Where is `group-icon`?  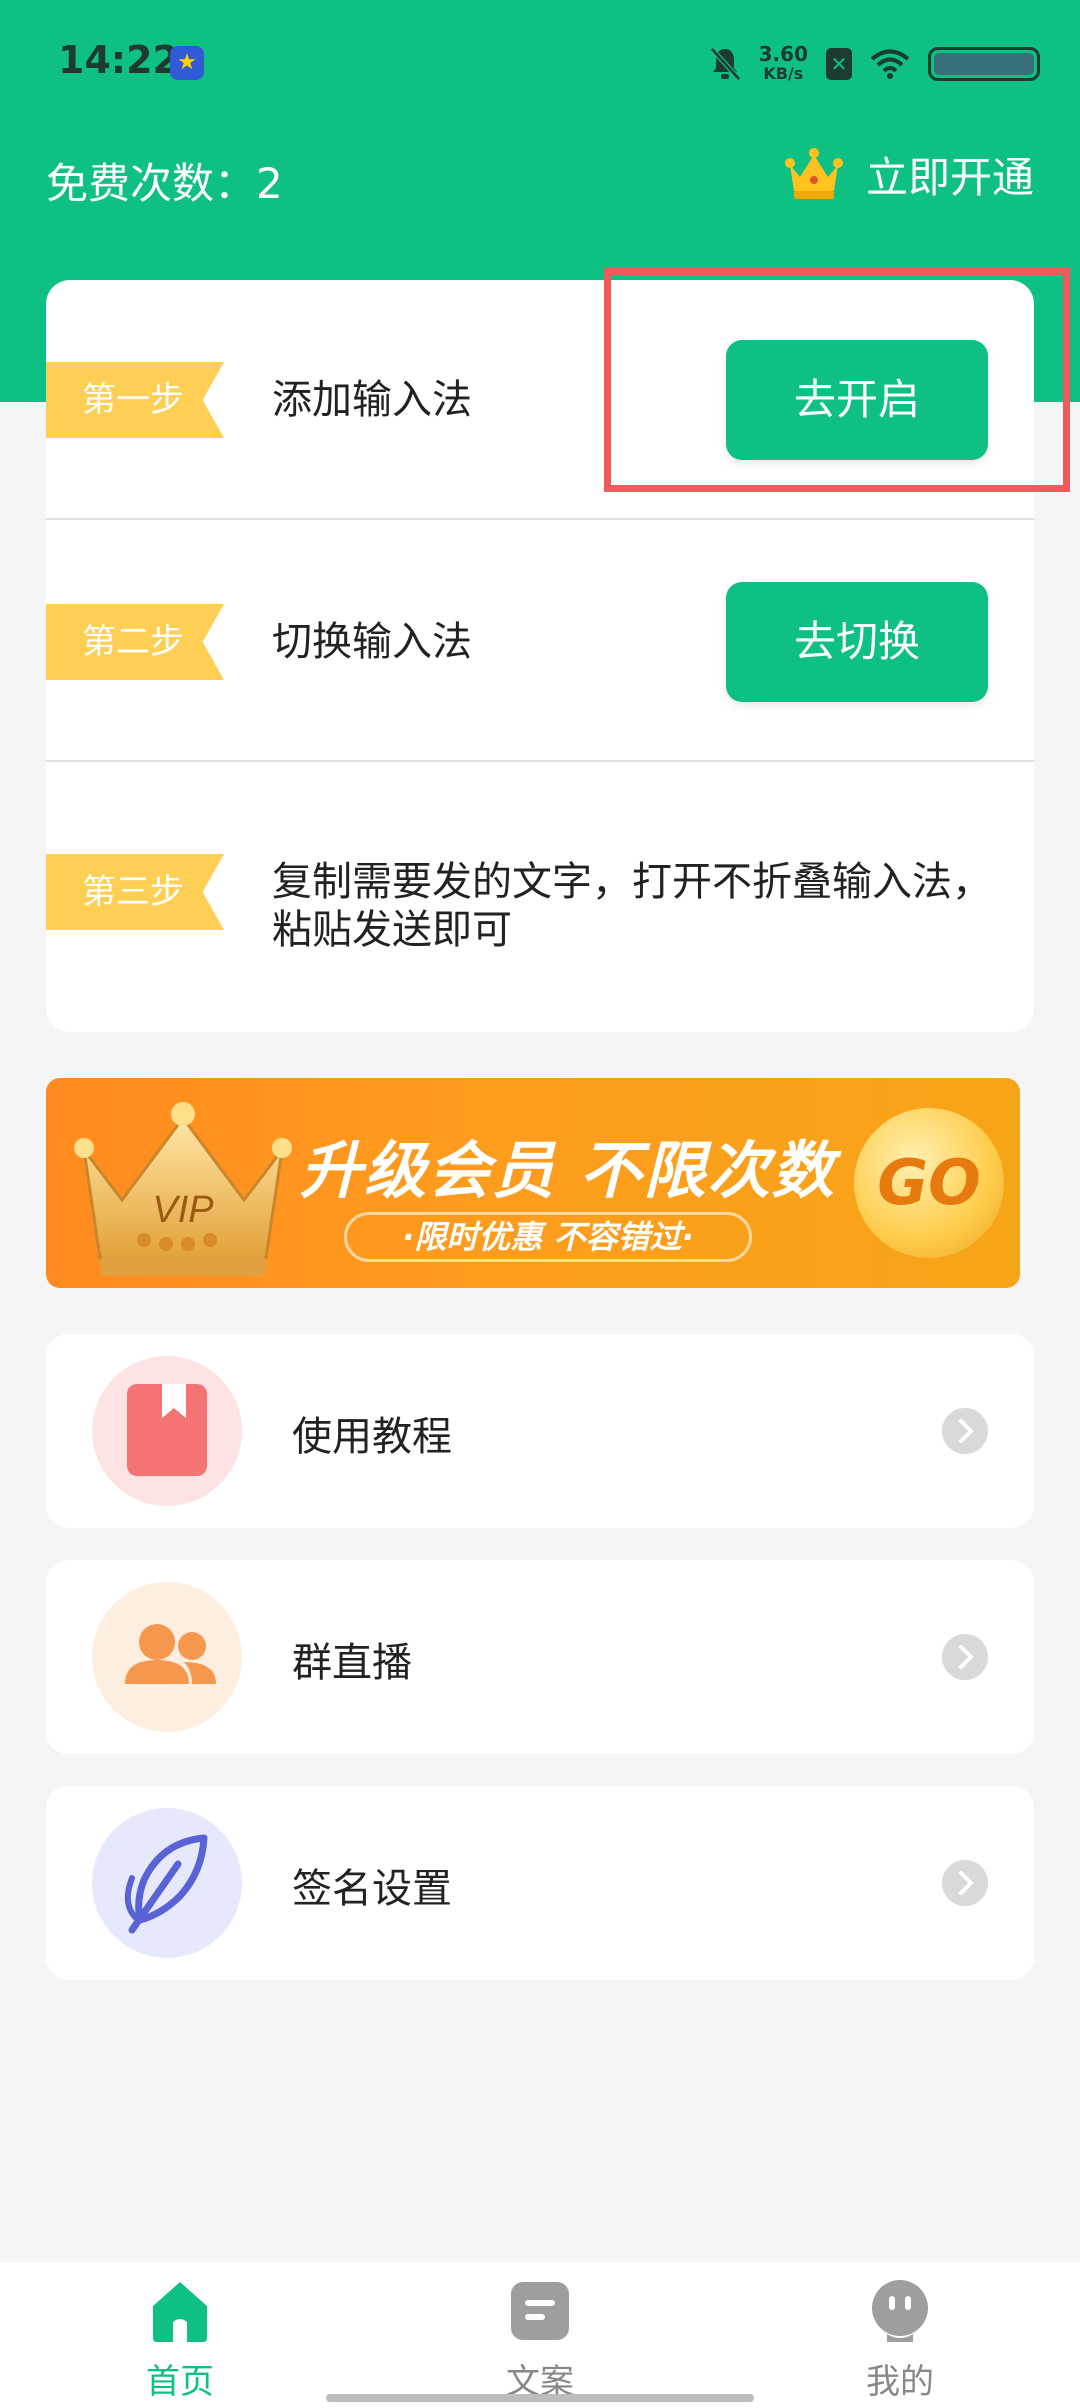 group-icon is located at coordinates (170, 1654).